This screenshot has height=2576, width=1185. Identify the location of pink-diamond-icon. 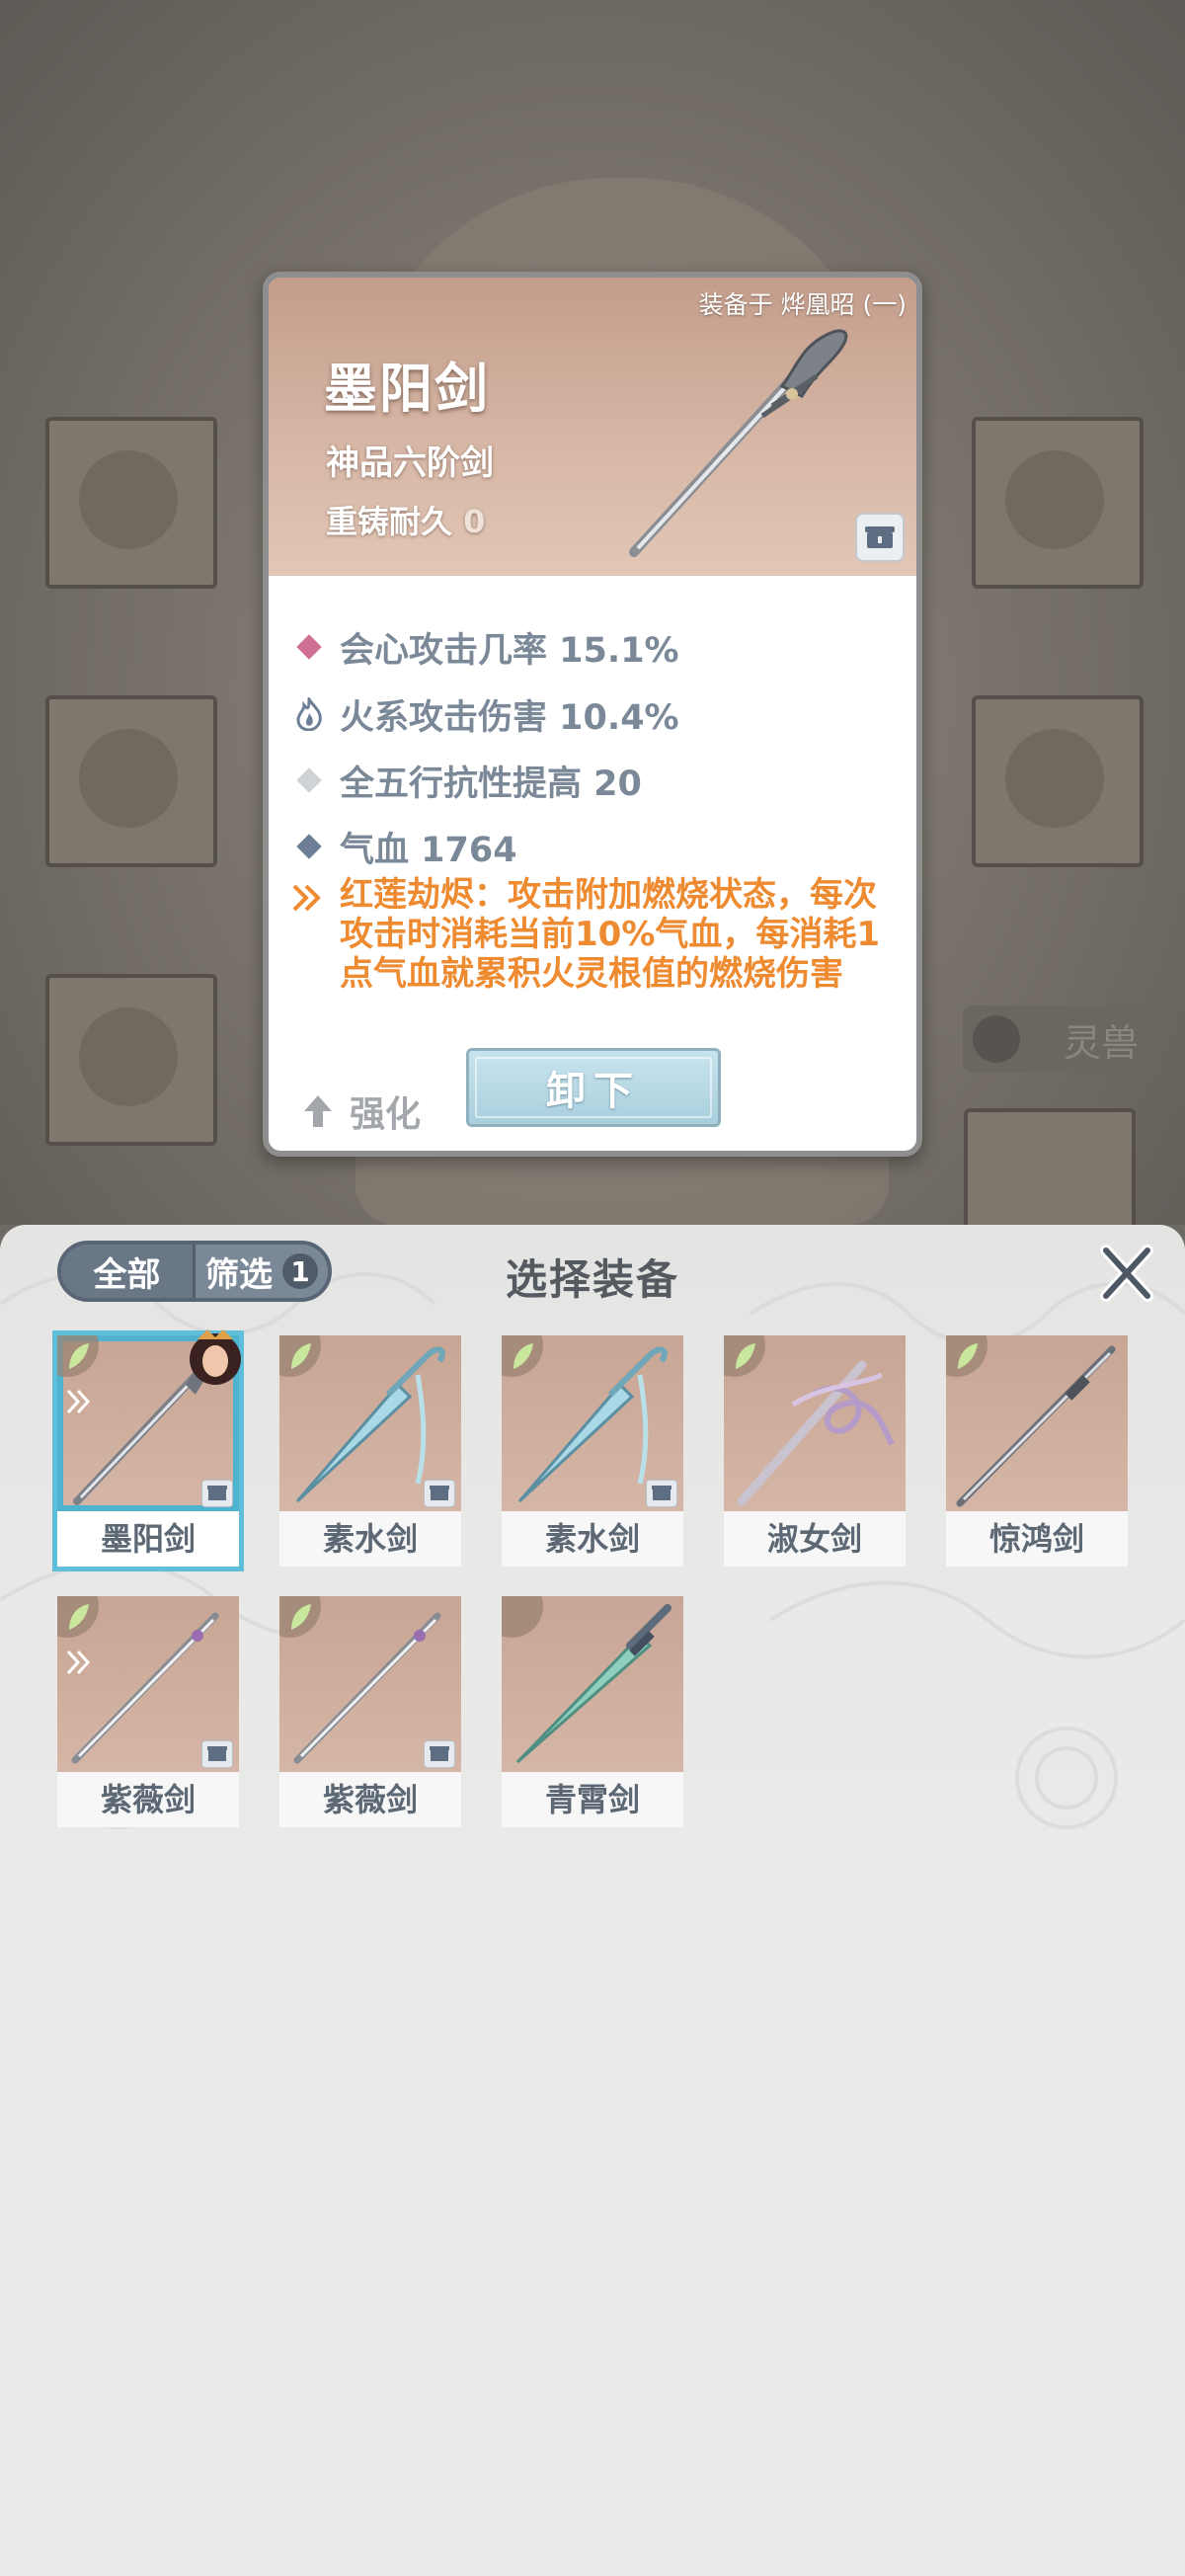
(309, 647).